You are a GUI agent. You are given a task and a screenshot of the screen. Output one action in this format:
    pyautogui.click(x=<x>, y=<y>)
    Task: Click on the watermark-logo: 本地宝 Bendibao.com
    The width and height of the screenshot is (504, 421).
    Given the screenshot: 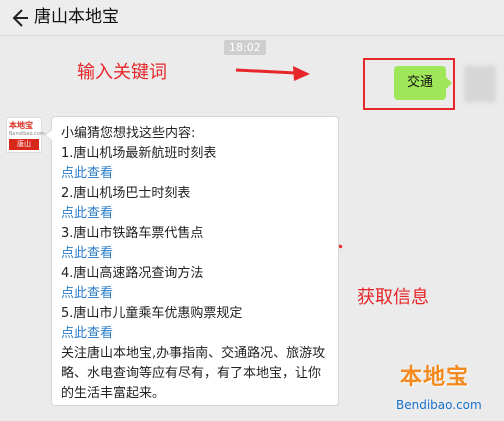 What is the action you would take?
    pyautogui.click(x=443, y=389)
    